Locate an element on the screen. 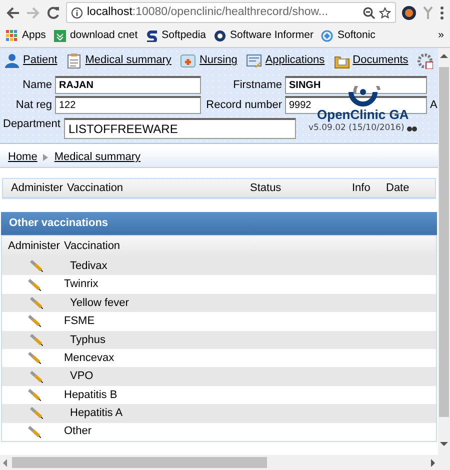 Image resolution: width=450 pixels, height=470 pixels. input-field: LISTOFFREEWARE is located at coordinates (180, 128).